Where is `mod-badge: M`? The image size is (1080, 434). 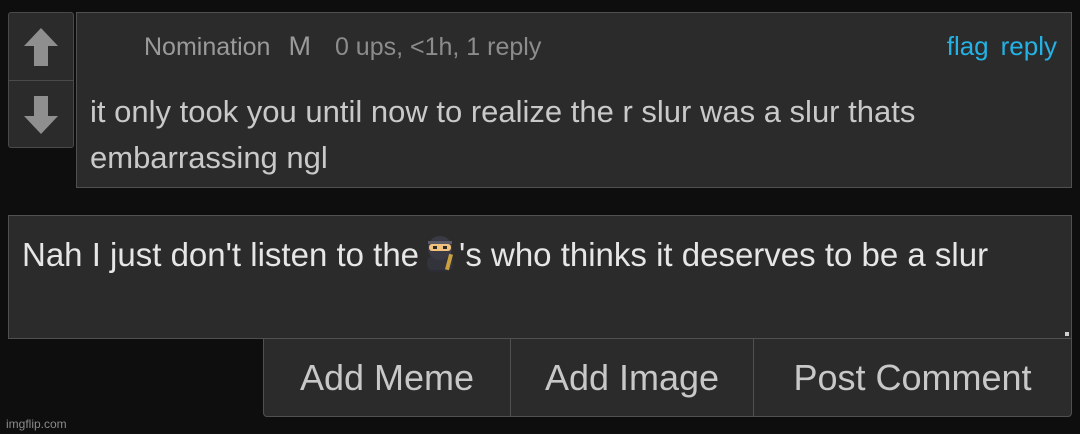
mod-badge: M is located at coordinates (299, 46).